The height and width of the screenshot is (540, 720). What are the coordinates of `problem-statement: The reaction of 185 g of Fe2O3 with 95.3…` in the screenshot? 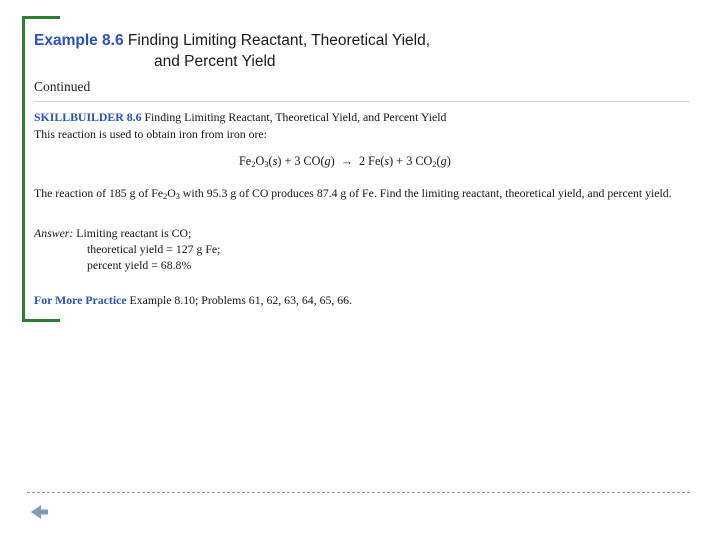 It's located at (353, 194).